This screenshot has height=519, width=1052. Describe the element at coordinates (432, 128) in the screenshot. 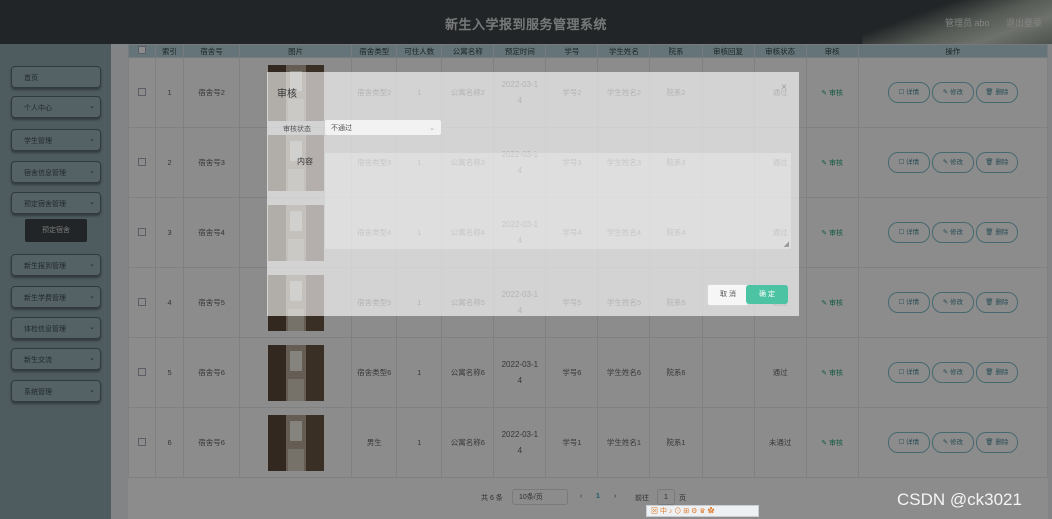

I see `chevron-down-icon: ⌄` at that location.